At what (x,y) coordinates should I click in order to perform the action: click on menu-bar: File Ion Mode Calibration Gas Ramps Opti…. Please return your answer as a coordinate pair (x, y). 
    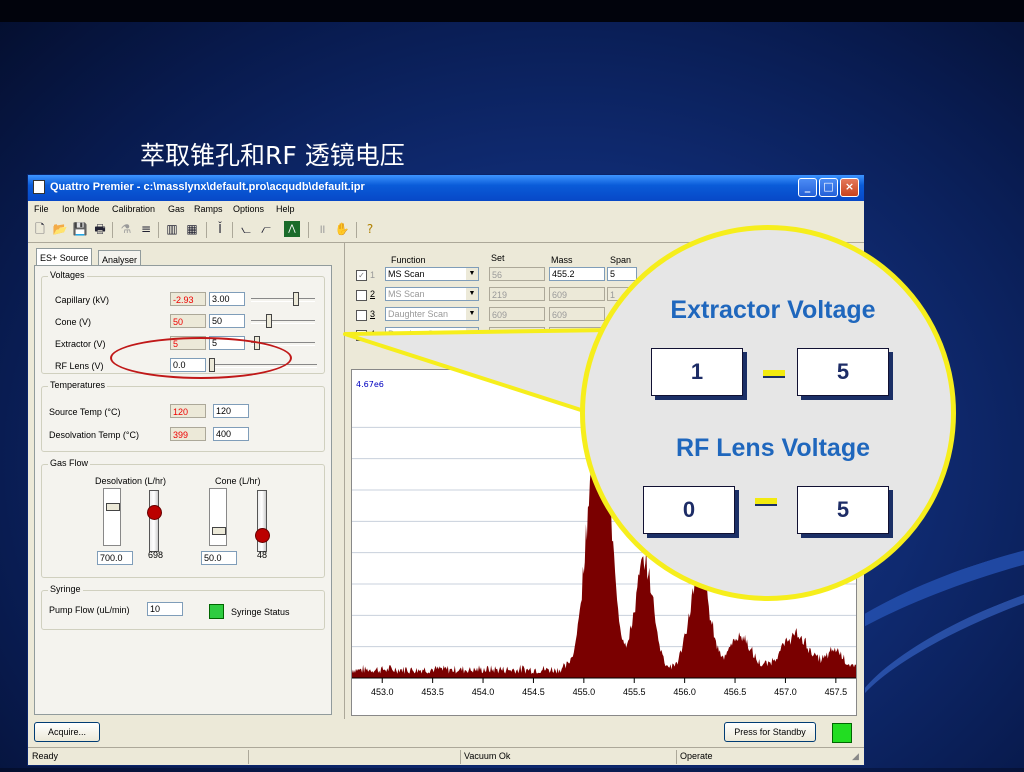
    Looking at the image, I should click on (446, 209).